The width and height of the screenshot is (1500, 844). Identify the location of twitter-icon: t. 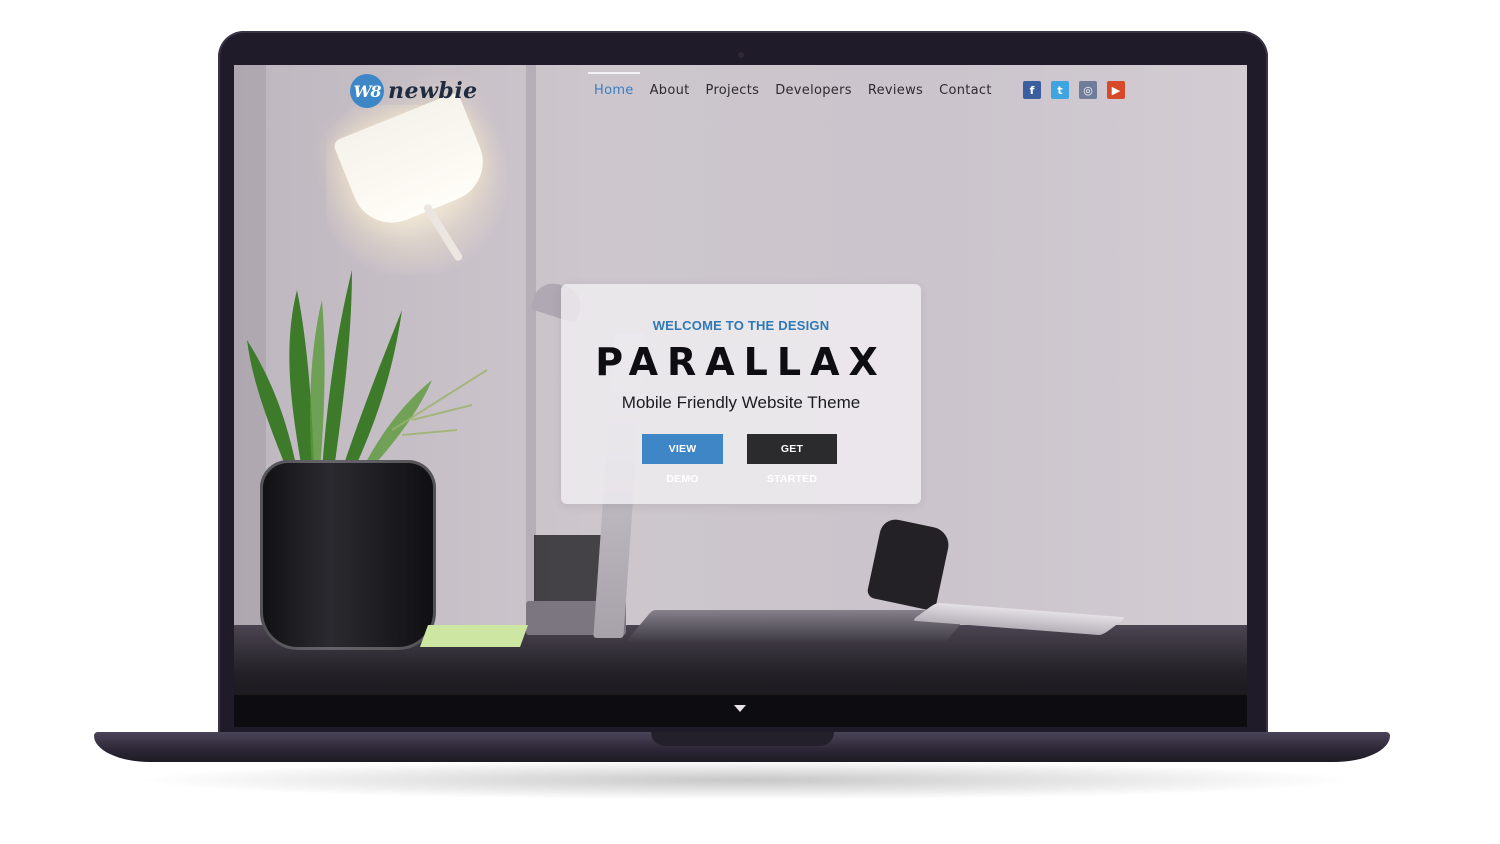
(1060, 90).